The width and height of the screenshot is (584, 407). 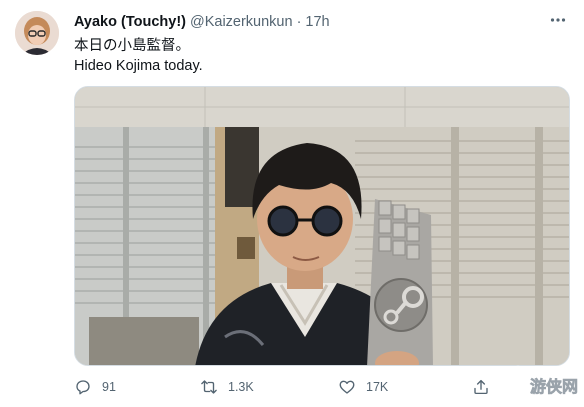 I want to click on avatar, so click(x=37, y=33).